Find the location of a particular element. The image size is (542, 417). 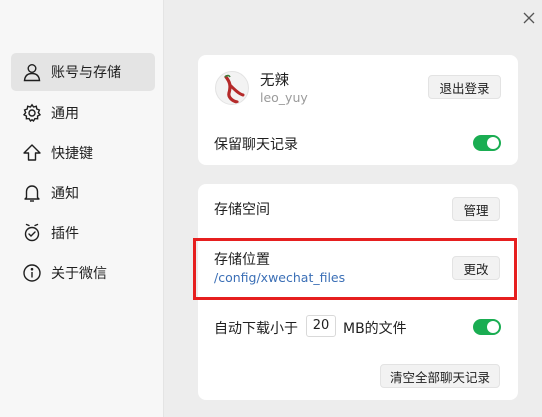

sidebar-item-label: 通用 is located at coordinates (65, 114).